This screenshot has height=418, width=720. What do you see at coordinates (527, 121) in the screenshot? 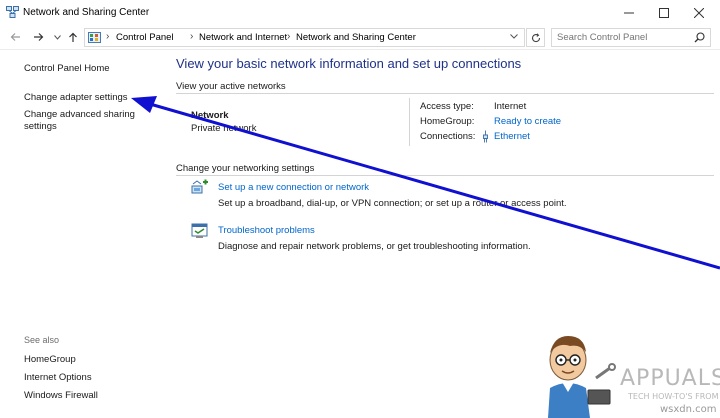
I see `homegroup-link: Ready to create` at bounding box center [527, 121].